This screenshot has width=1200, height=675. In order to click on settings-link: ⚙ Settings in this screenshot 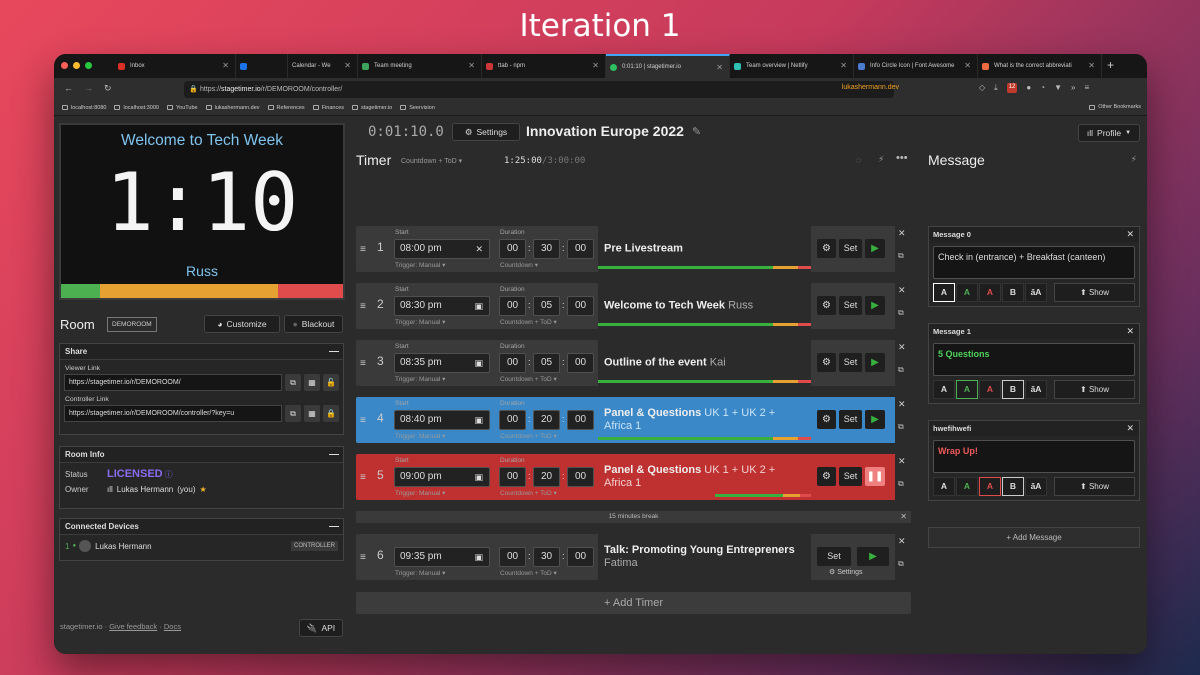, I will do `click(846, 572)`.